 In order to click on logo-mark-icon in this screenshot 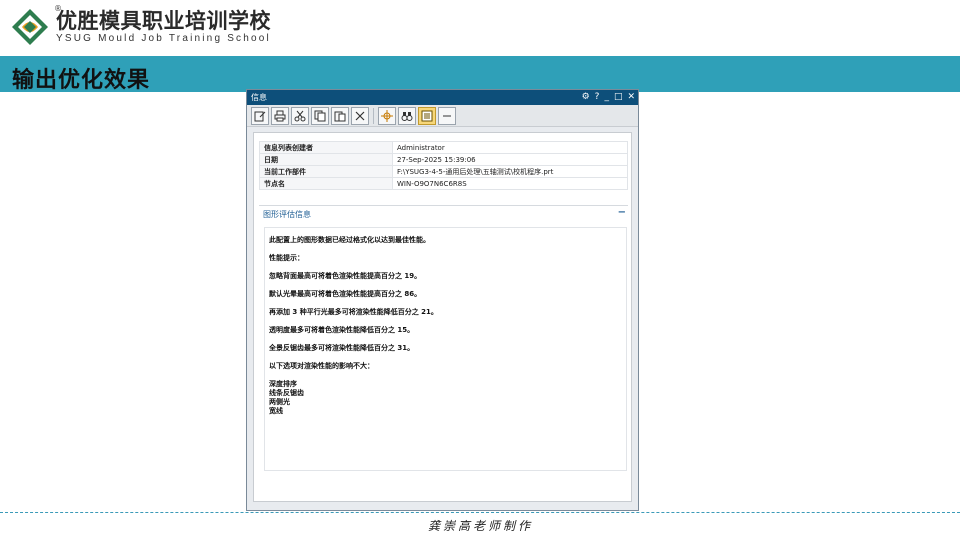, I will do `click(30, 27)`.